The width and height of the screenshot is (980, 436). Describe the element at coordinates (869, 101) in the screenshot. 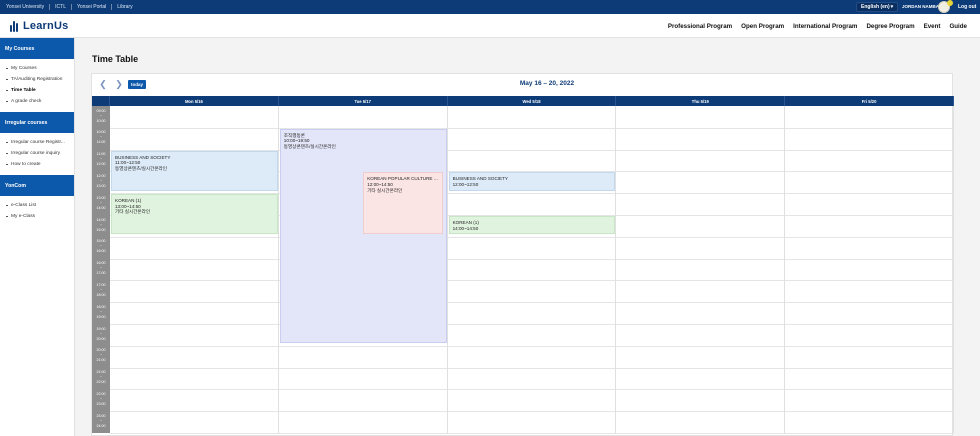

I see `day-header: Fri 5/20` at that location.